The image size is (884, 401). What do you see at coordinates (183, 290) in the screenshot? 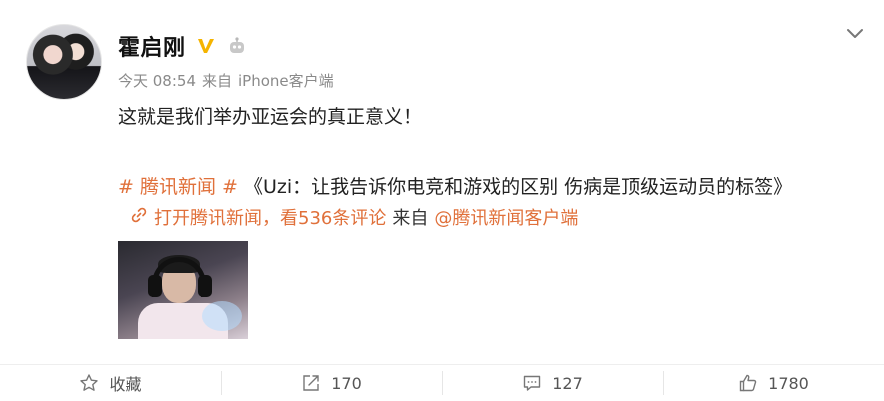
I see `video-thumbnail` at bounding box center [183, 290].